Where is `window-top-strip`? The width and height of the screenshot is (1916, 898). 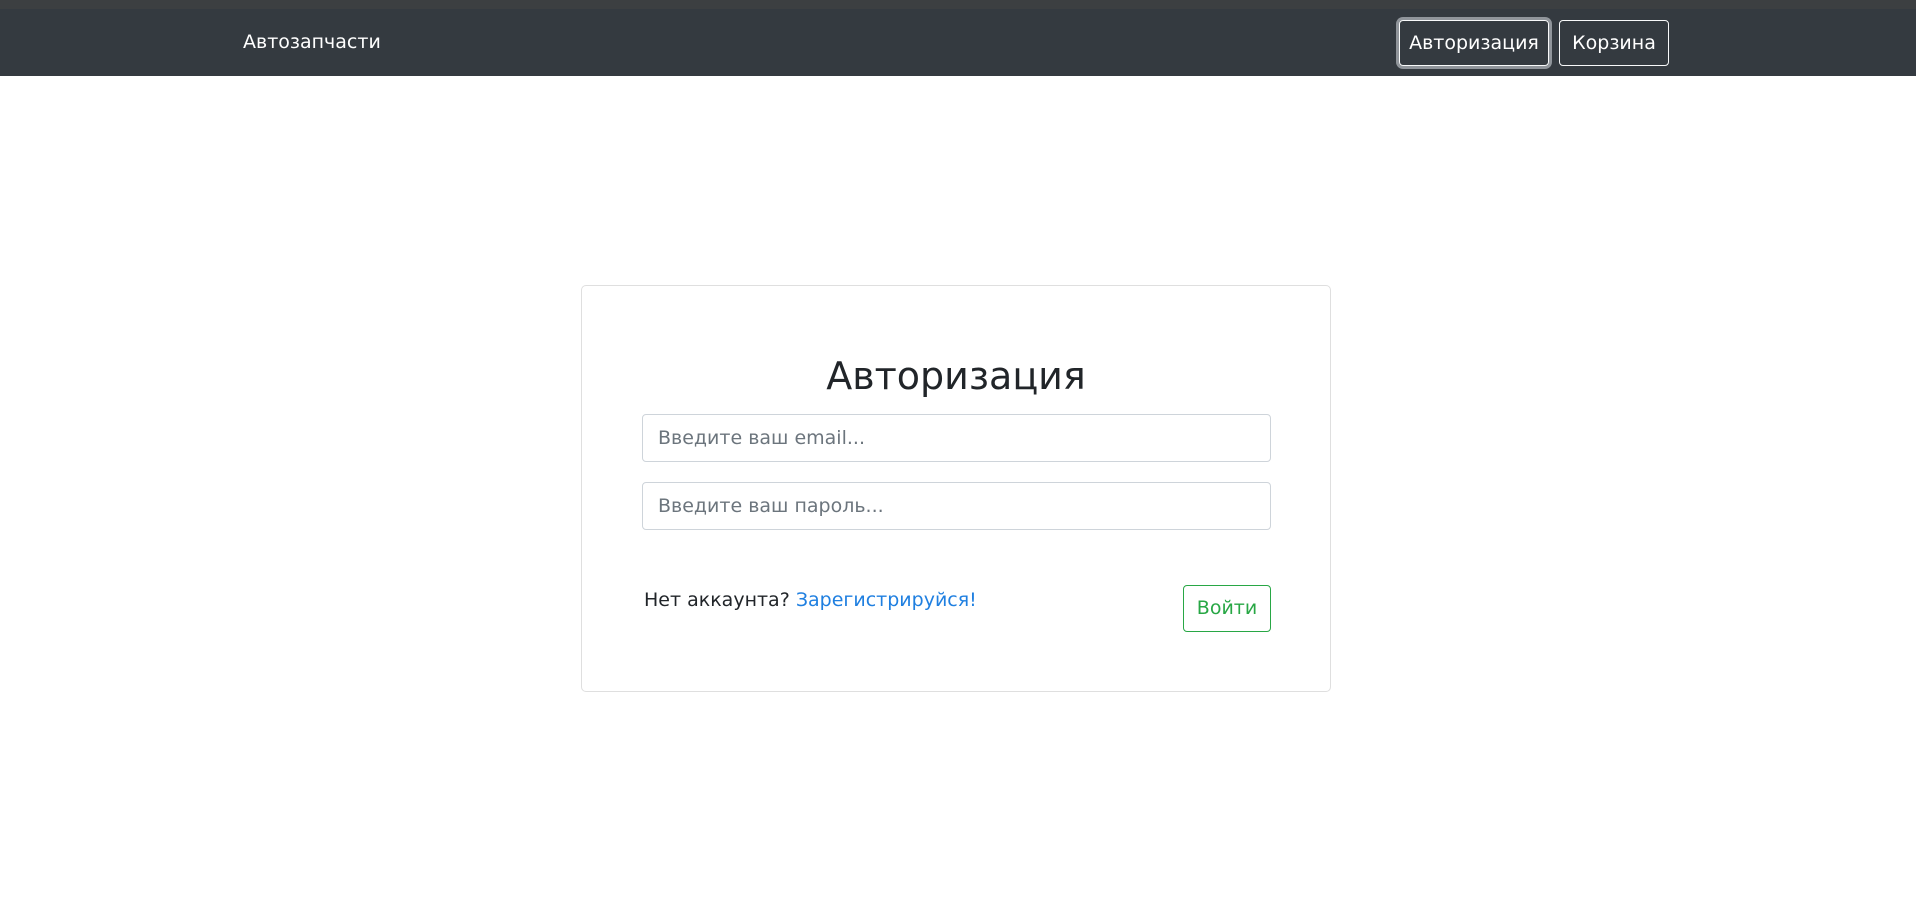 window-top-strip is located at coordinates (958, 4).